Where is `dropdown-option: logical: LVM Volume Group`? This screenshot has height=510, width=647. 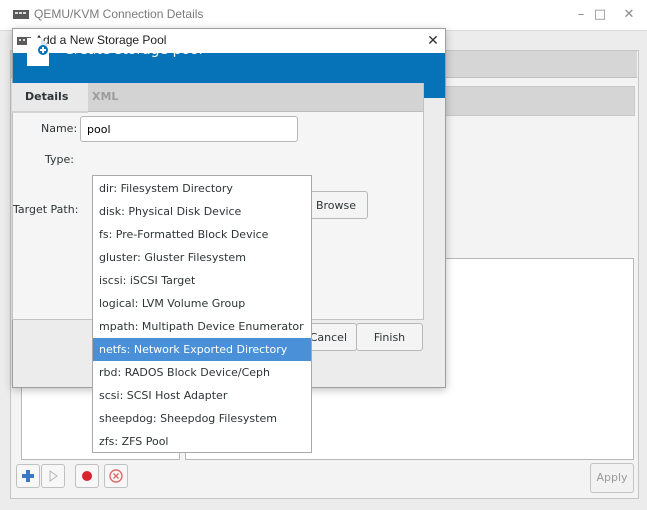 dropdown-option: logical: LVM Volume Group is located at coordinates (202, 303).